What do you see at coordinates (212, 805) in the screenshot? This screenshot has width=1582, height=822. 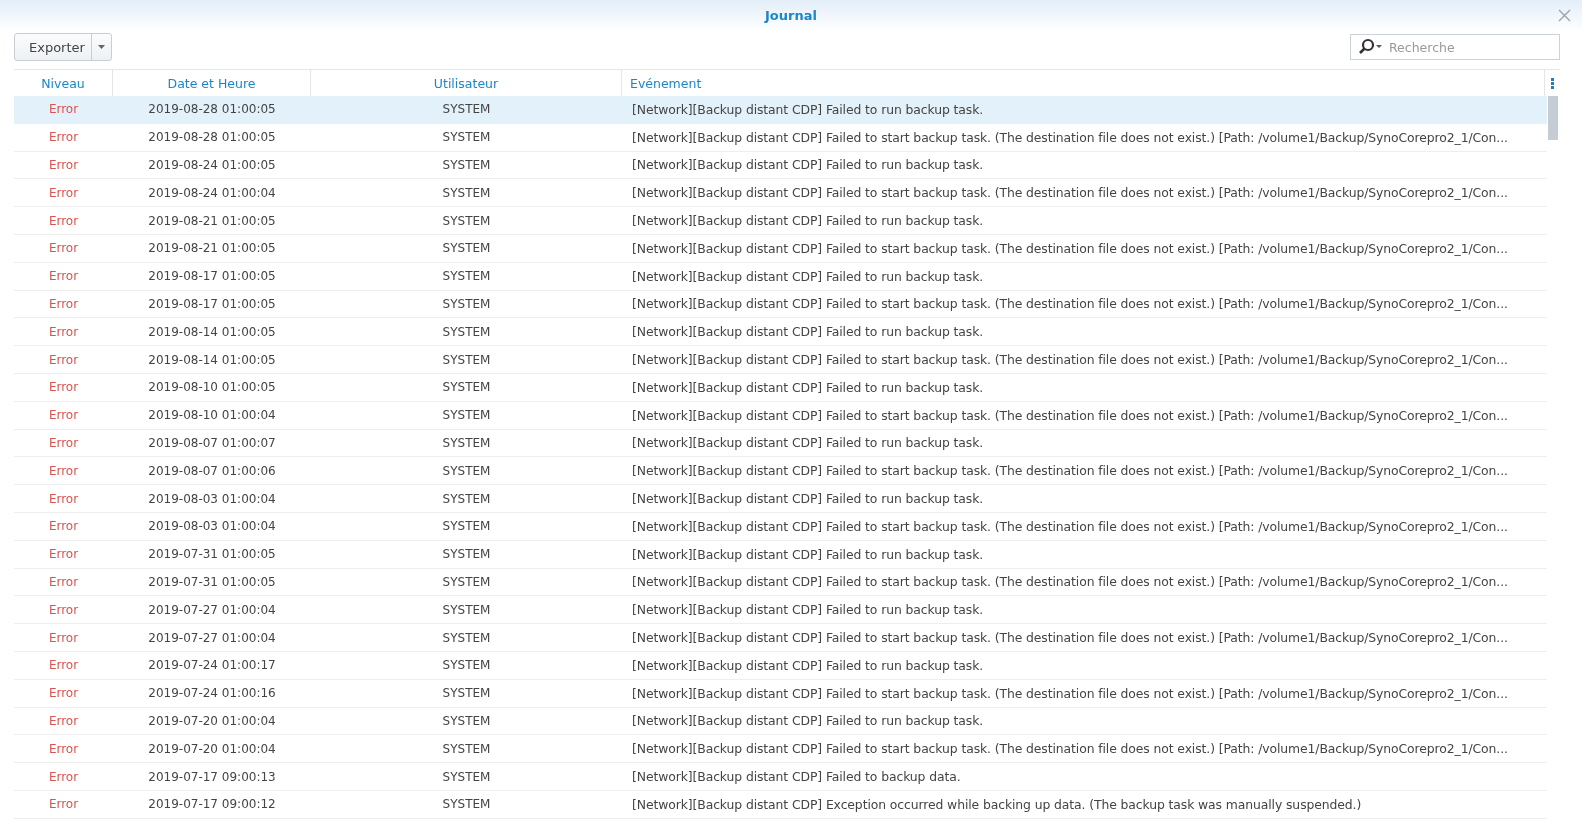 I see `datetime-cell-text: 2019-07-17 09:00:12` at bounding box center [212, 805].